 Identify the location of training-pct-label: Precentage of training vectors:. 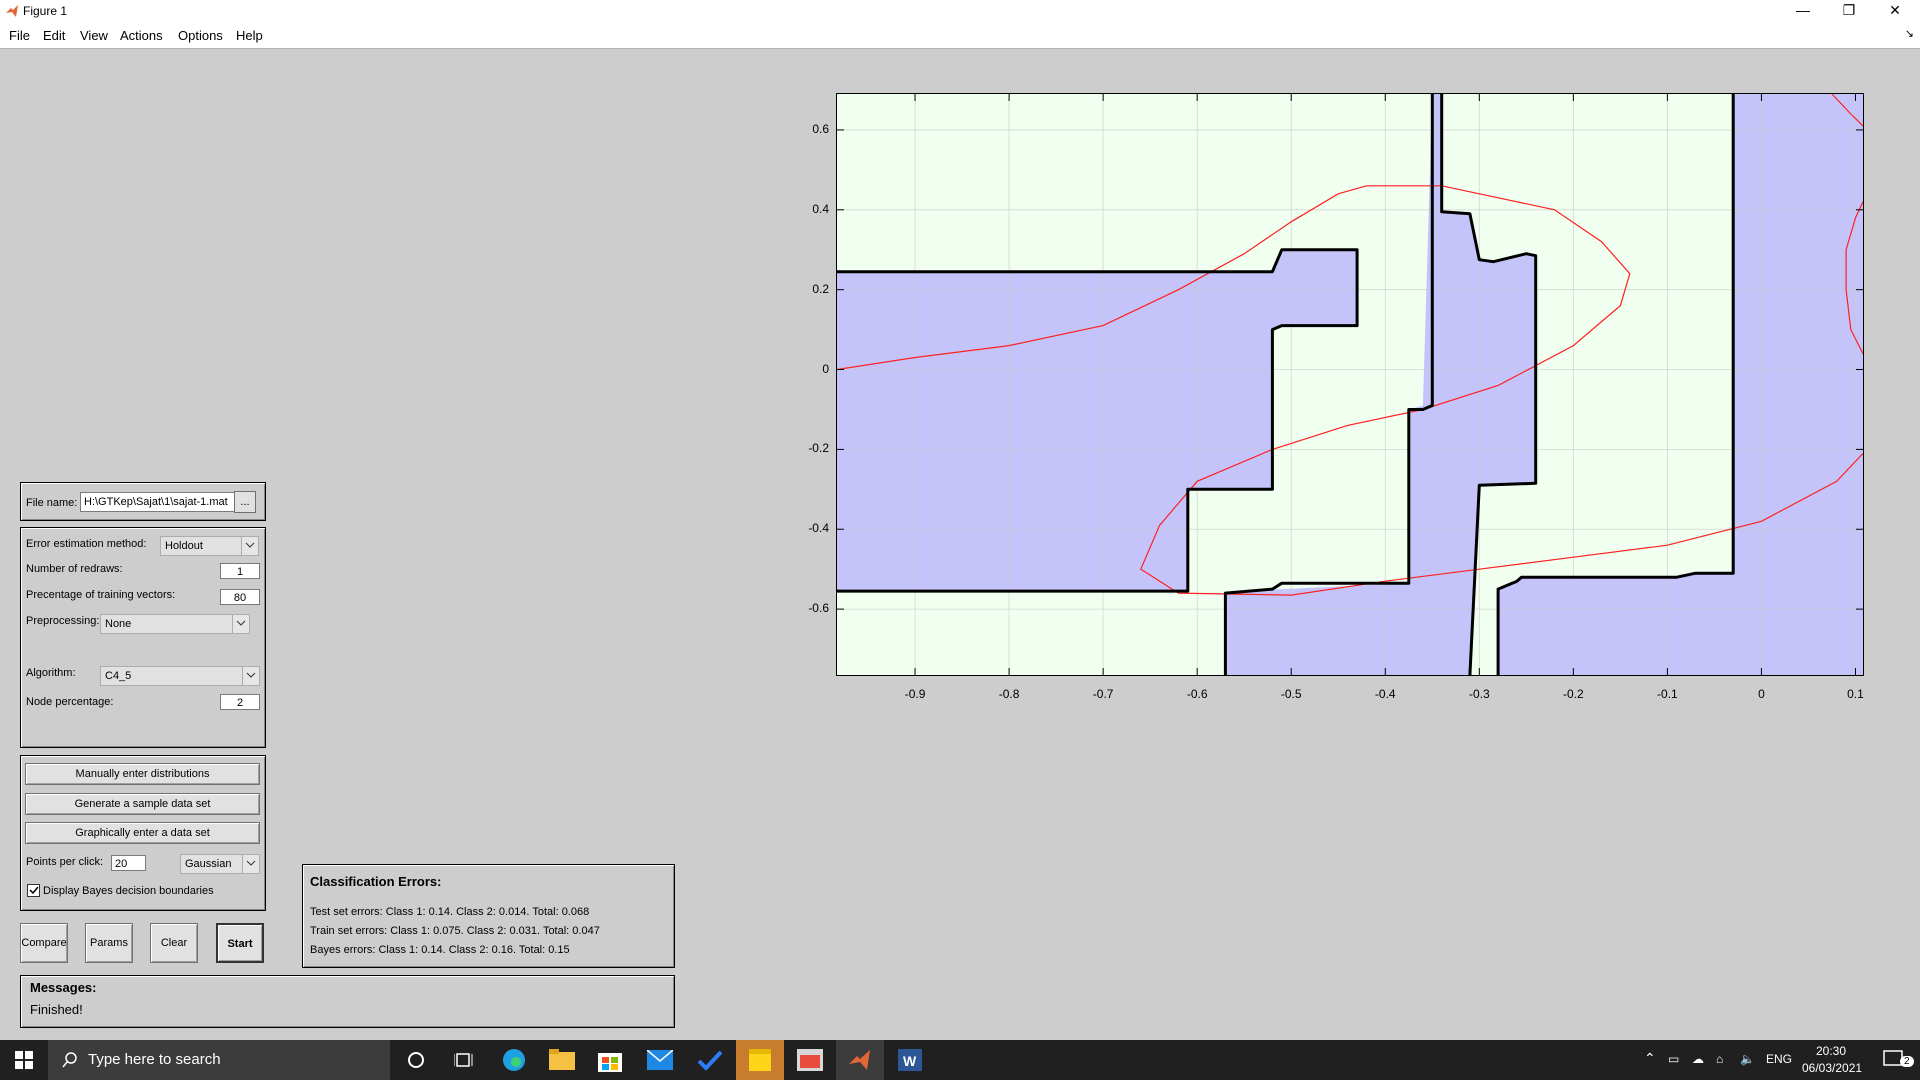
(101, 595).